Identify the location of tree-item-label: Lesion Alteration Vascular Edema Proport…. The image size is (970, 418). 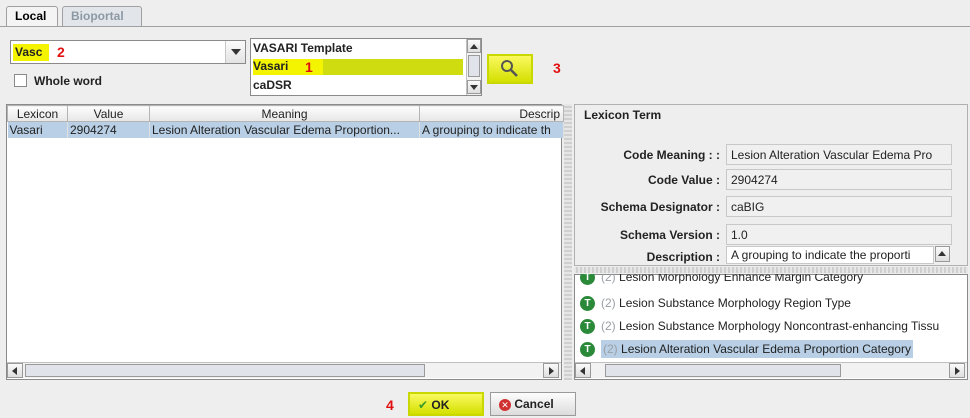
(766, 349).